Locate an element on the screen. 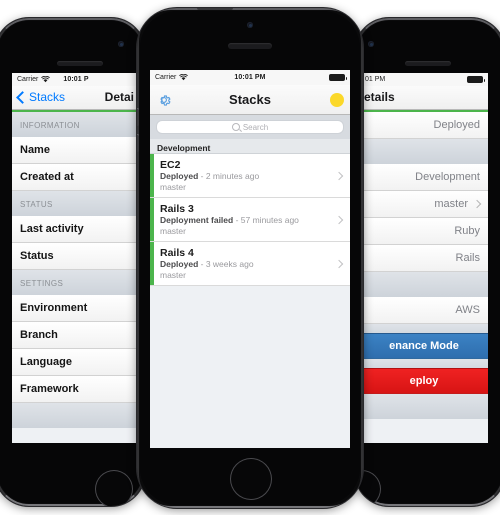  home-button-center is located at coordinates (251, 479).